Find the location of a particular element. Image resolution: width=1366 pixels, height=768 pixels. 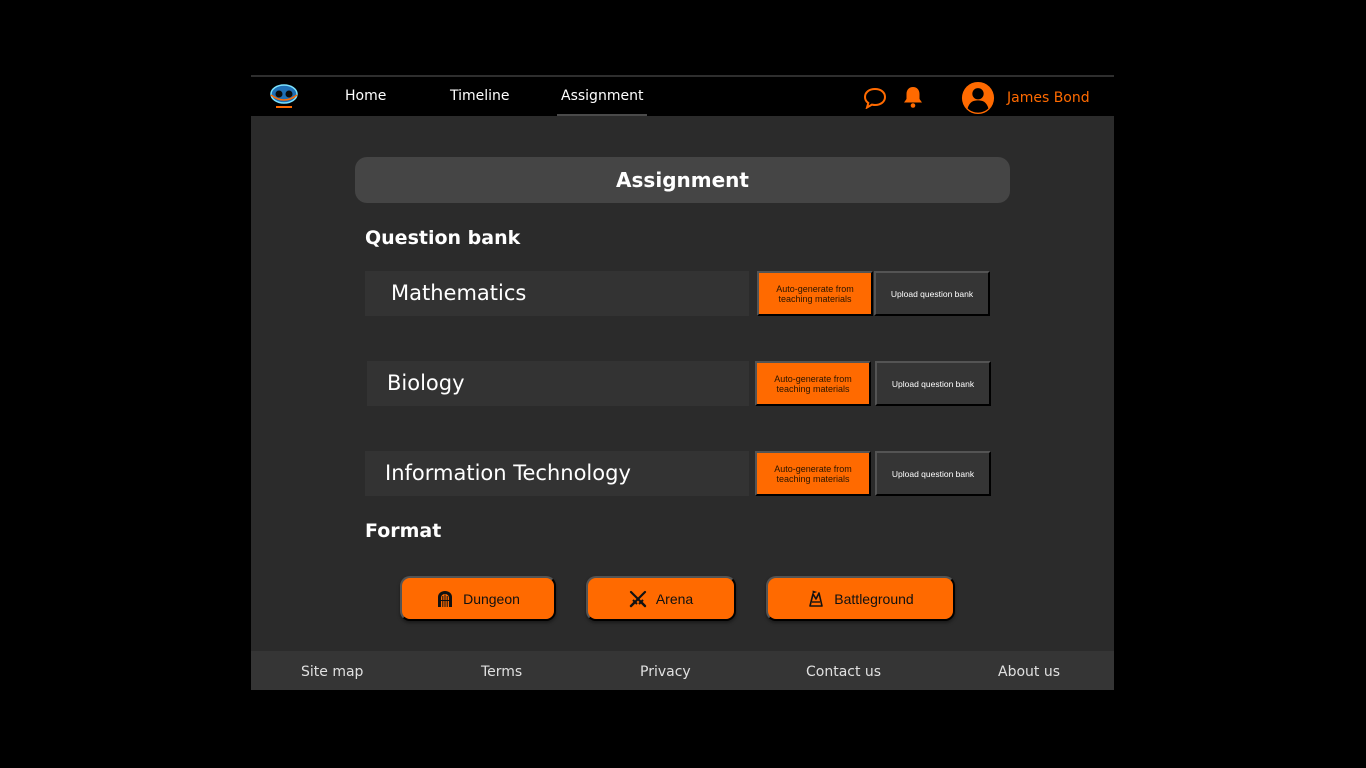

nav-home: Home is located at coordinates (365, 96).